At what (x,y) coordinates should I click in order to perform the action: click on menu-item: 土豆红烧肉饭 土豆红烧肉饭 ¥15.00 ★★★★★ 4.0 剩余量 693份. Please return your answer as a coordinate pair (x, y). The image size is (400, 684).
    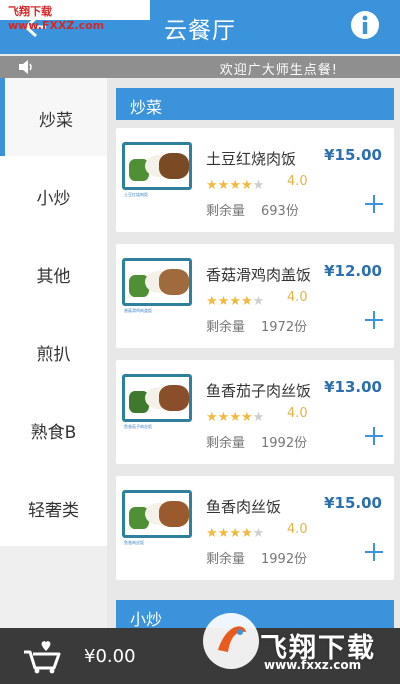
    Looking at the image, I should click on (255, 180).